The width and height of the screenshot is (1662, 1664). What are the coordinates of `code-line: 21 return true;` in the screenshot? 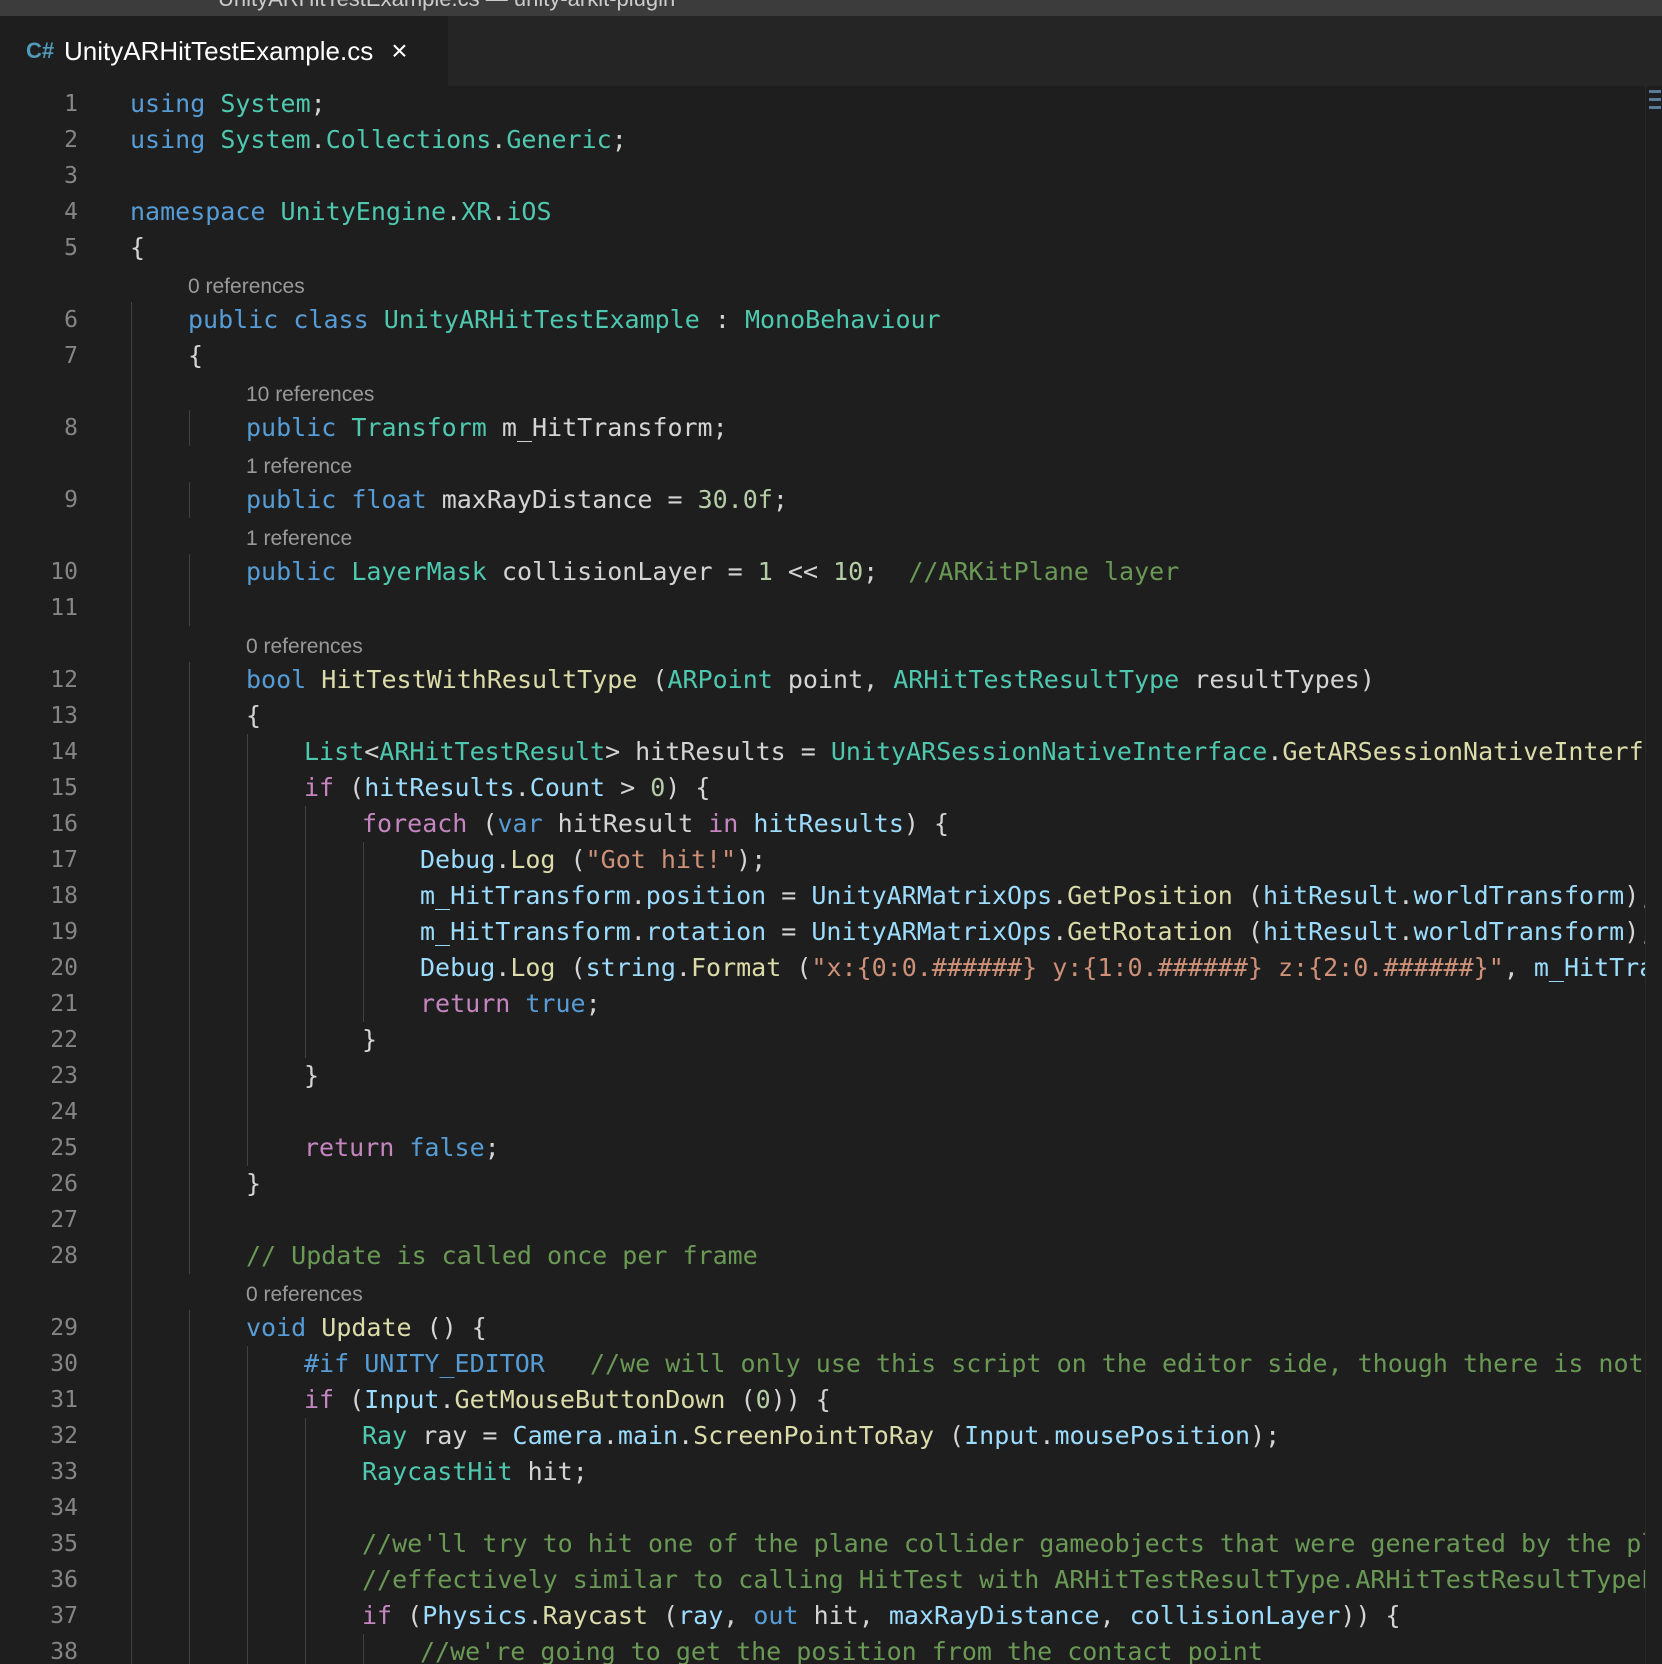 It's located at (823, 1004).